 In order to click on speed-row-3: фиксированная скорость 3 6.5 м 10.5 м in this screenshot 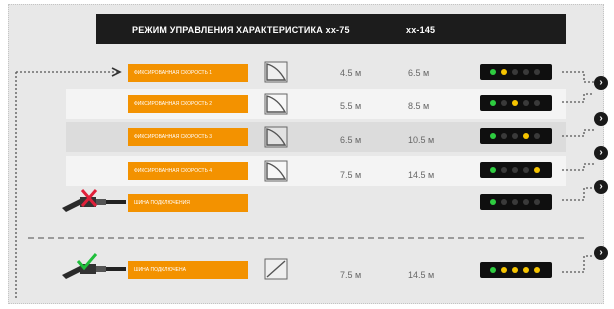, I will do `click(316, 137)`.